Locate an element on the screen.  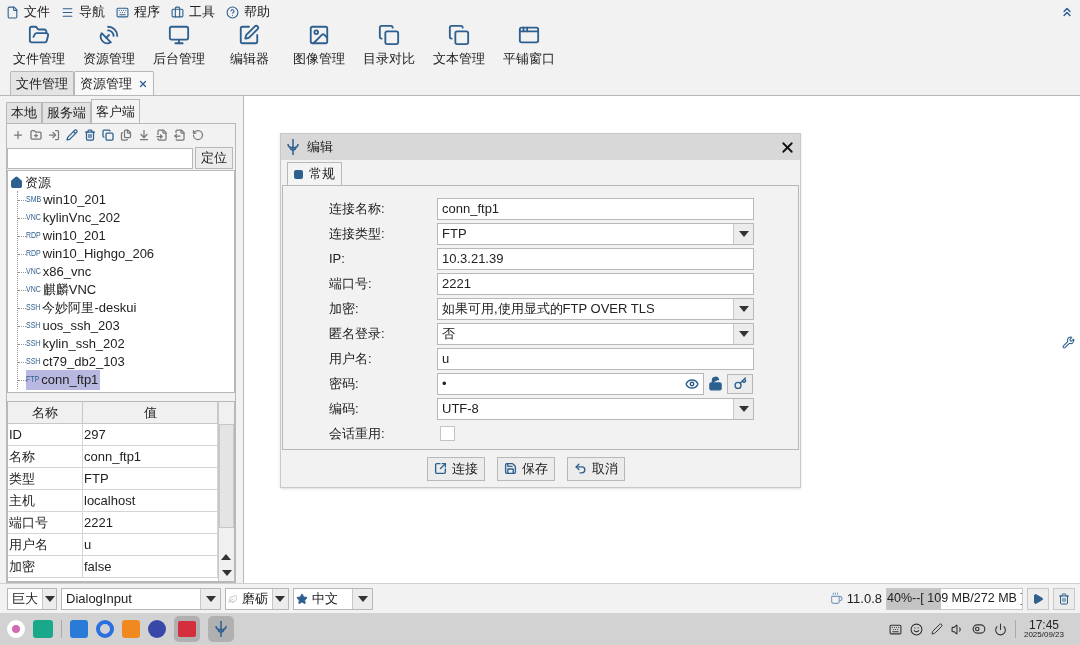
panel-tab: 本地 is located at coordinates (24, 112).